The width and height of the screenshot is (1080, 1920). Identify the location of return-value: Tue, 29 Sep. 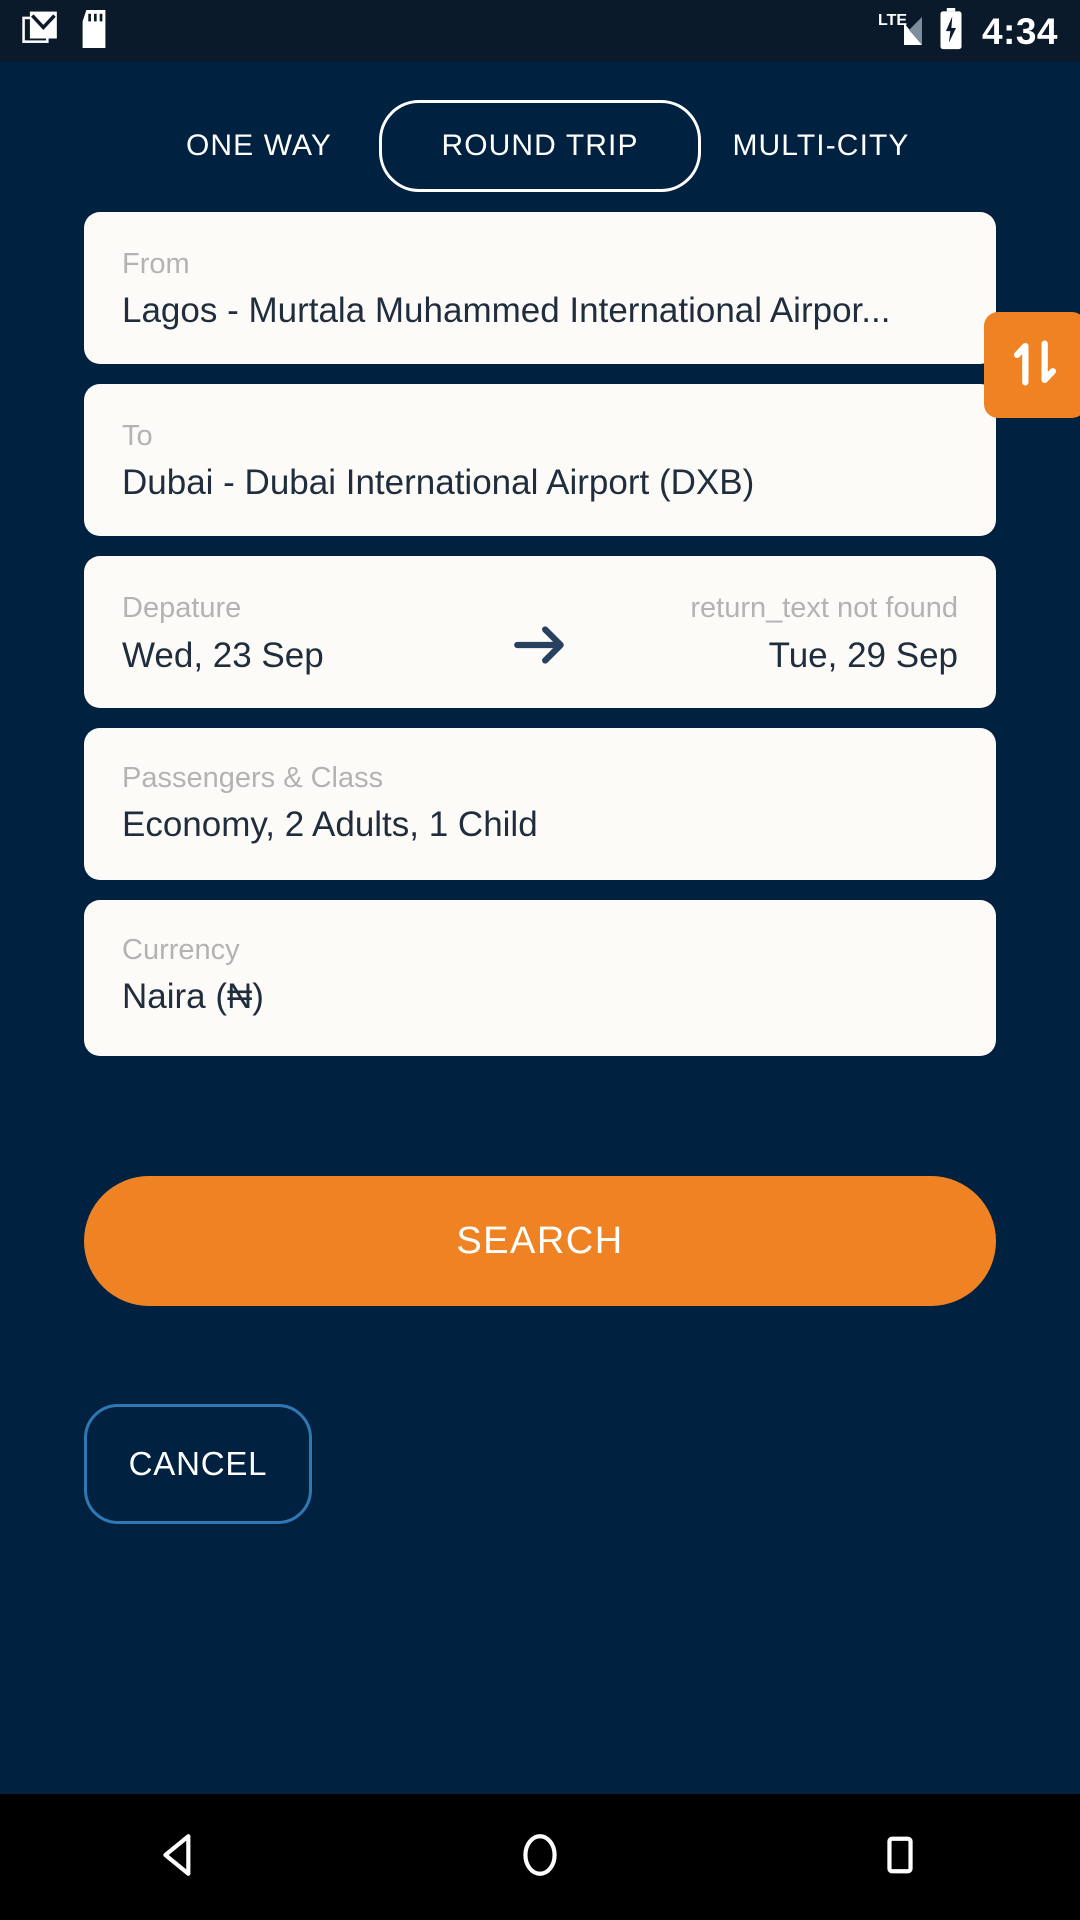
(863, 655).